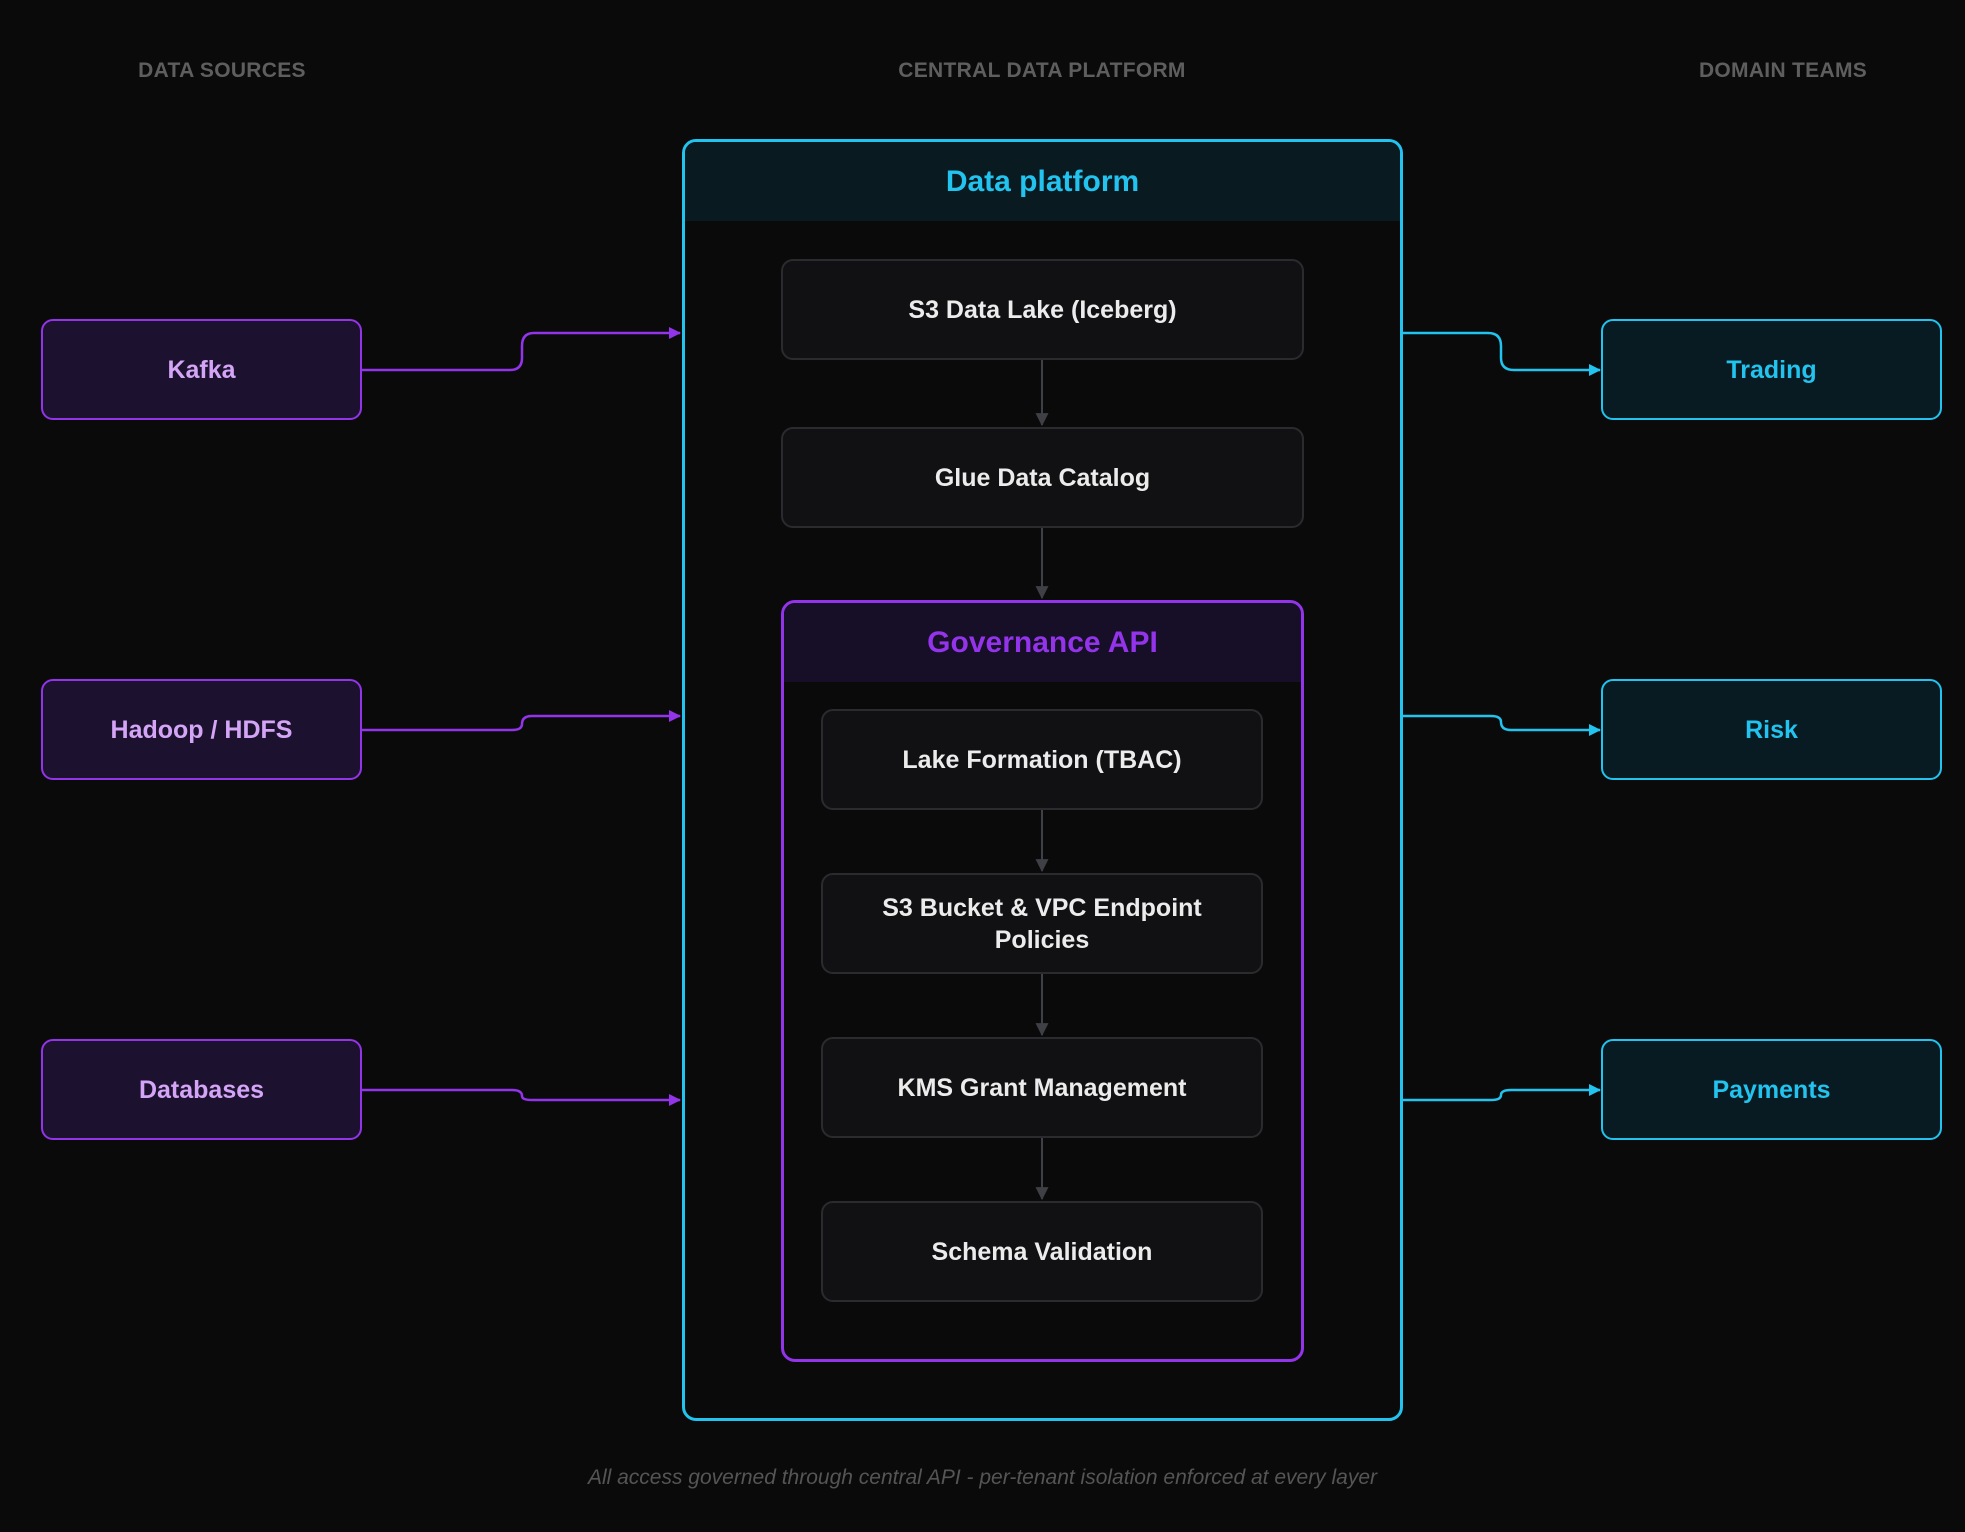 The width and height of the screenshot is (1965, 1532). What do you see at coordinates (1783, 70) in the screenshot?
I see `column-label-domains: DOMAIN TEAMS` at bounding box center [1783, 70].